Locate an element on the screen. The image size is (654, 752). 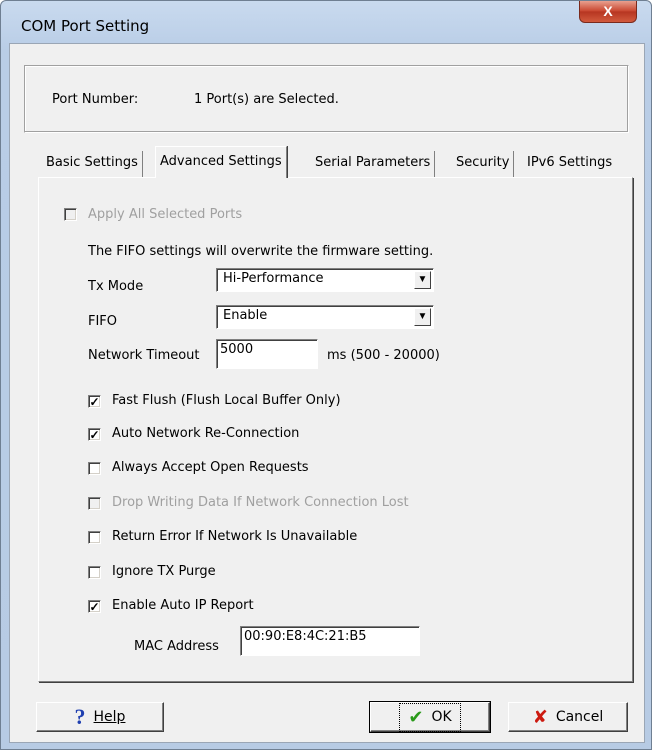
fast-flush-label: Fast Flush (Flush Local Buffer Only) is located at coordinates (226, 400).